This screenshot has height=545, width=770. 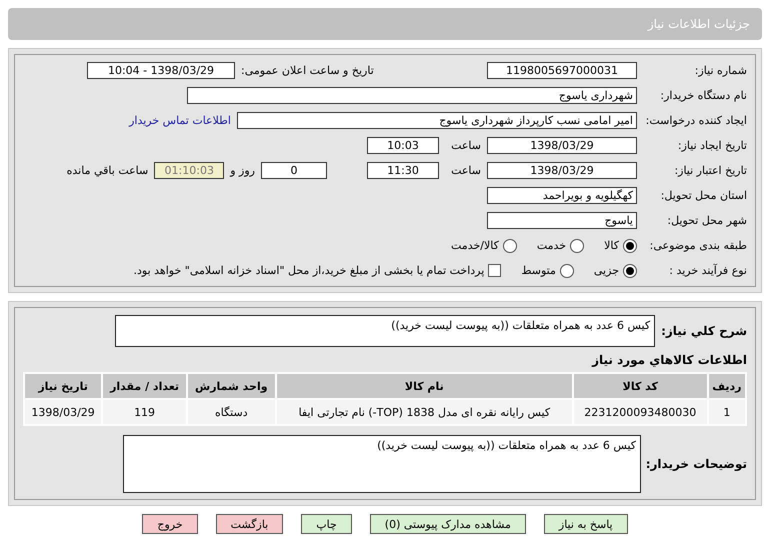 I want to click on action-button: پاسخ به نیاز, so click(x=586, y=524).